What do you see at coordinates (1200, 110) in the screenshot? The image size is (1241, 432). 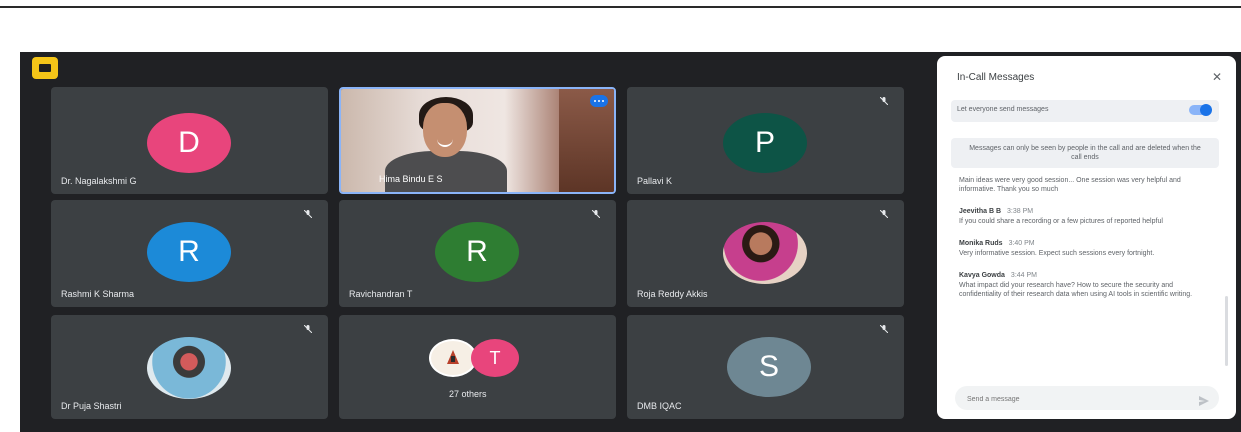 I see `send-messages-toggle` at bounding box center [1200, 110].